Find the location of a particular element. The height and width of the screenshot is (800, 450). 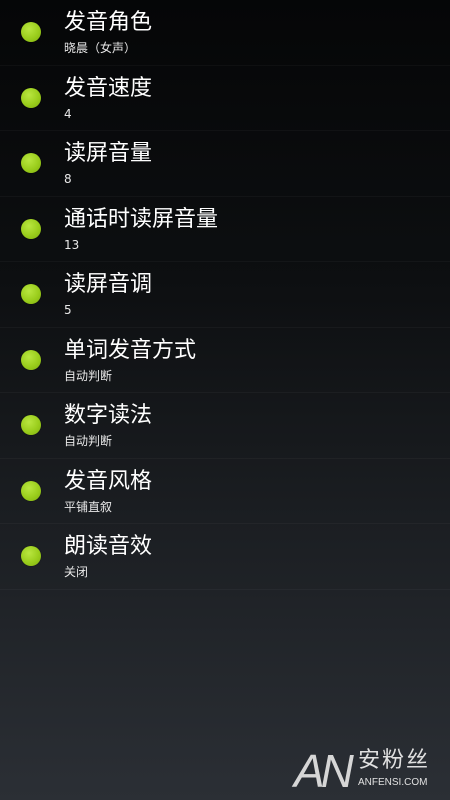

setting-value: 5 is located at coordinates (68, 310).